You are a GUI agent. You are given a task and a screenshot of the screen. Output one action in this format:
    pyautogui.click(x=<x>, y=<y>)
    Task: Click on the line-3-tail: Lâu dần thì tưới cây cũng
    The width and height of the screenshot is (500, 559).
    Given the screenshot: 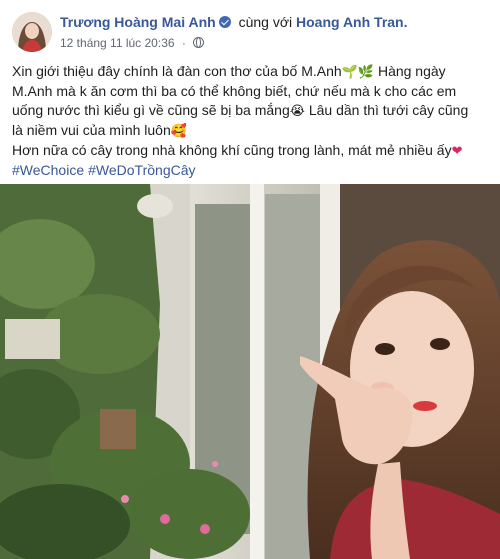 What is the action you would take?
    pyautogui.click(x=386, y=110)
    